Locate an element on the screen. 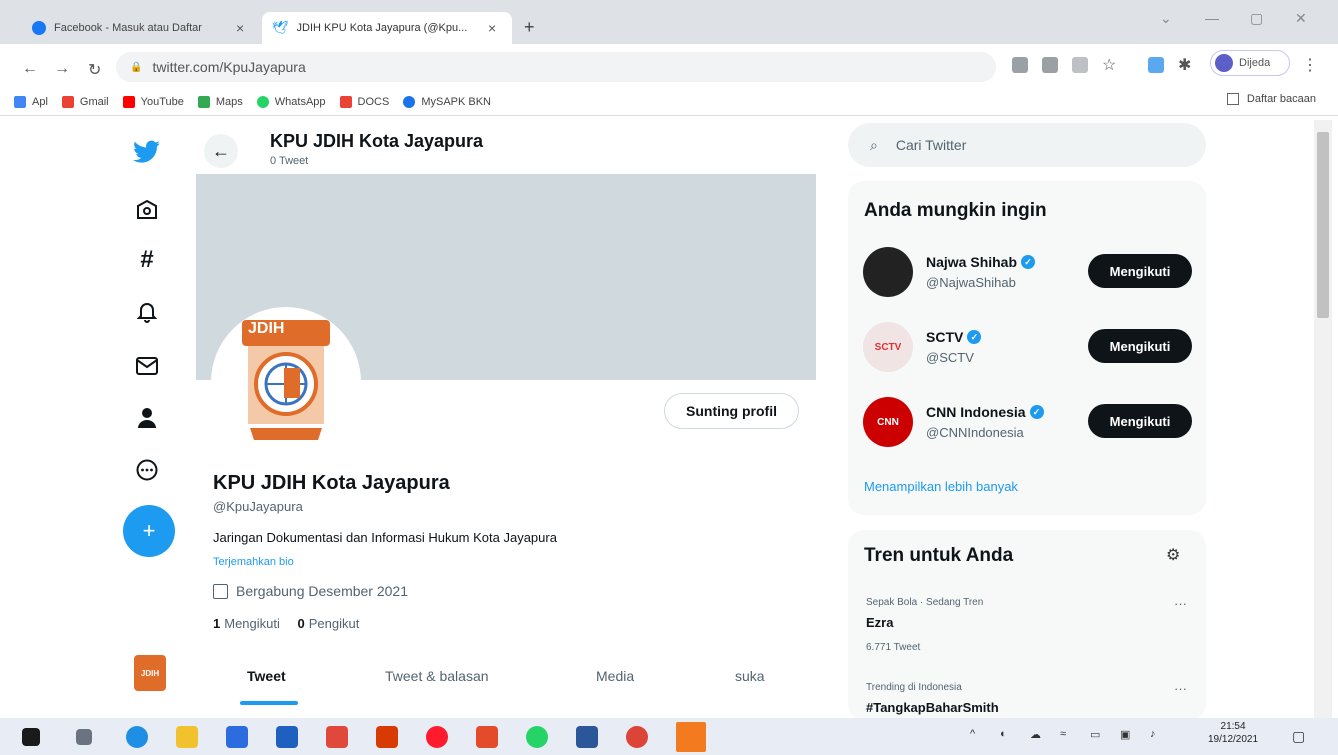 The height and width of the screenshot is (755, 1338). back-button: ← is located at coordinates (221, 151).